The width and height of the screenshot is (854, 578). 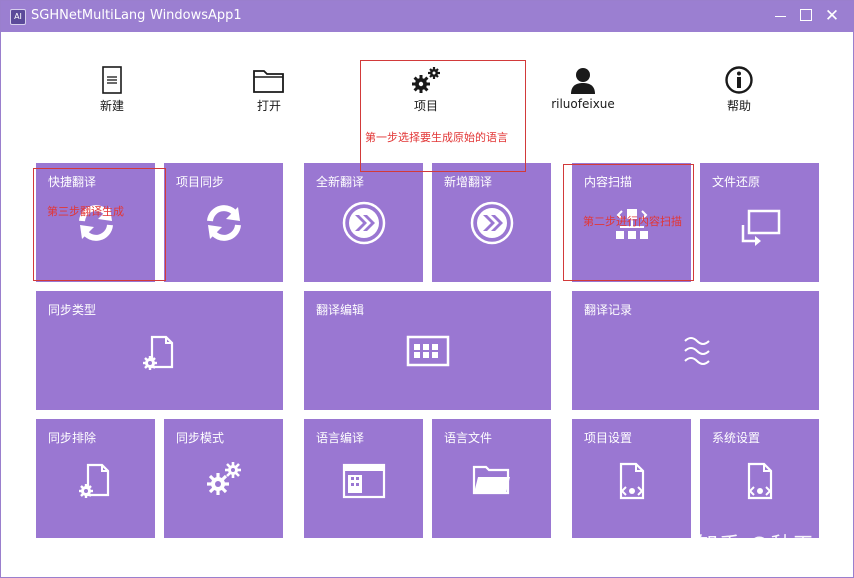 I want to click on app-title: SGHNetMultiLang, so click(x=88, y=15).